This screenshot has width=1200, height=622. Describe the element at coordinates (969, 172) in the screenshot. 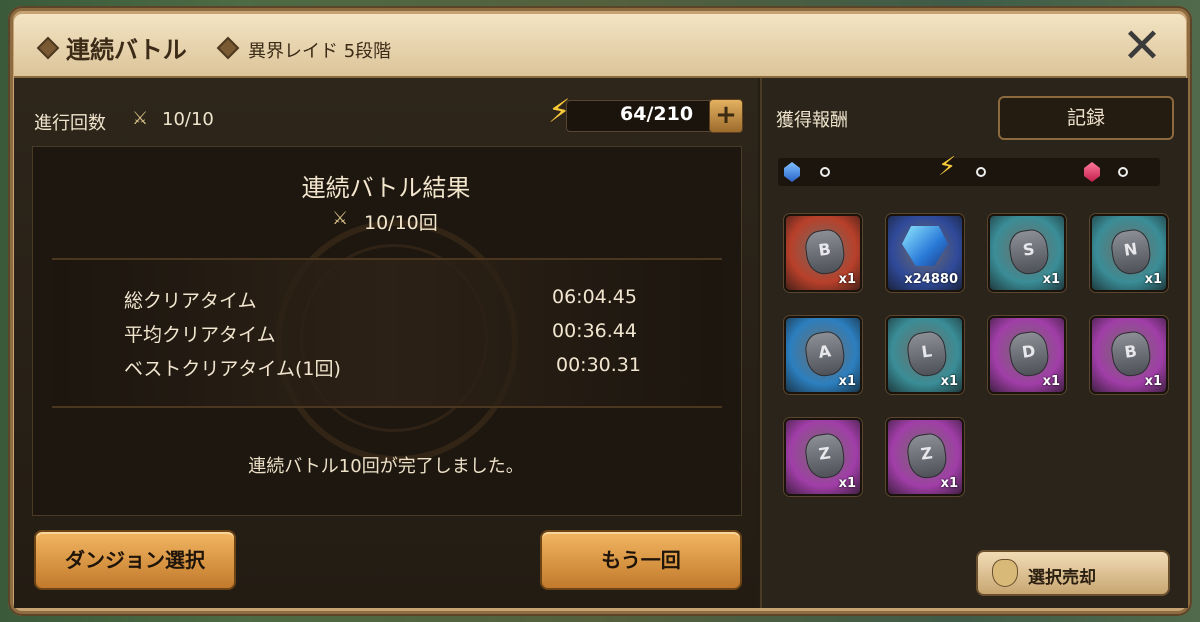

I see `reward-type-counters` at that location.